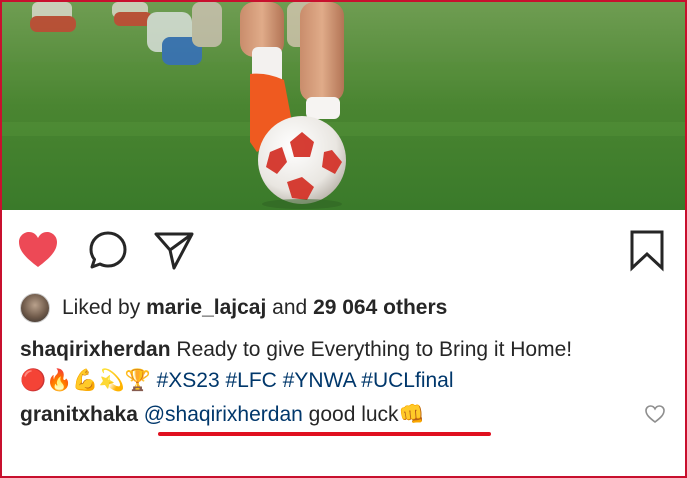 The width and height of the screenshot is (687, 478). I want to click on comment-text: good luck, so click(353, 414).